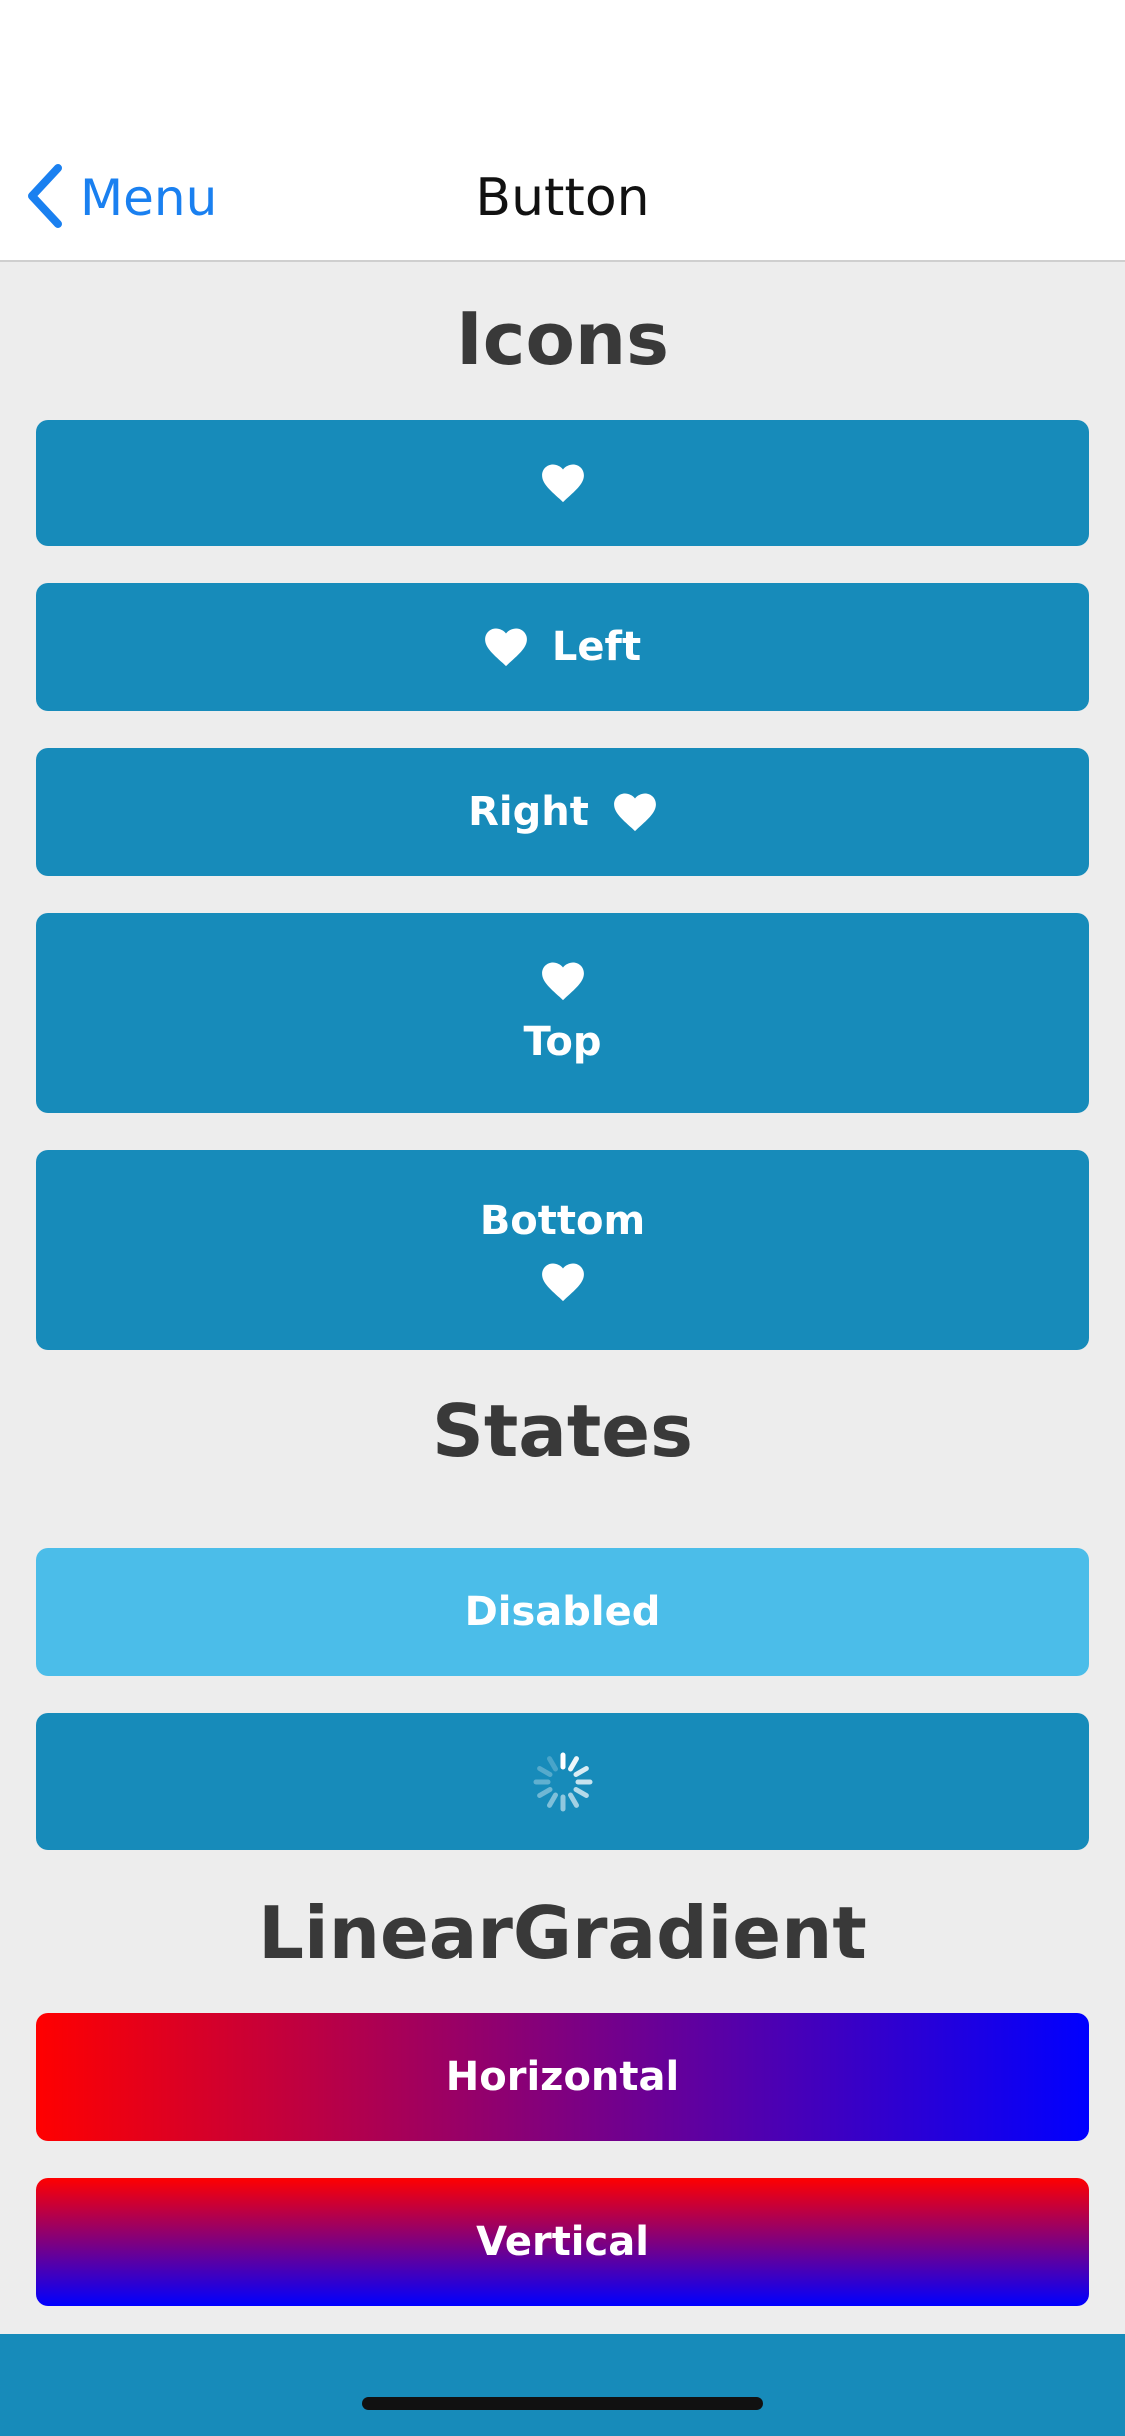 Image resolution: width=1125 pixels, height=2436 pixels. What do you see at coordinates (562, 131) in the screenshot?
I see `navigation-bar: Menu Button` at bounding box center [562, 131].